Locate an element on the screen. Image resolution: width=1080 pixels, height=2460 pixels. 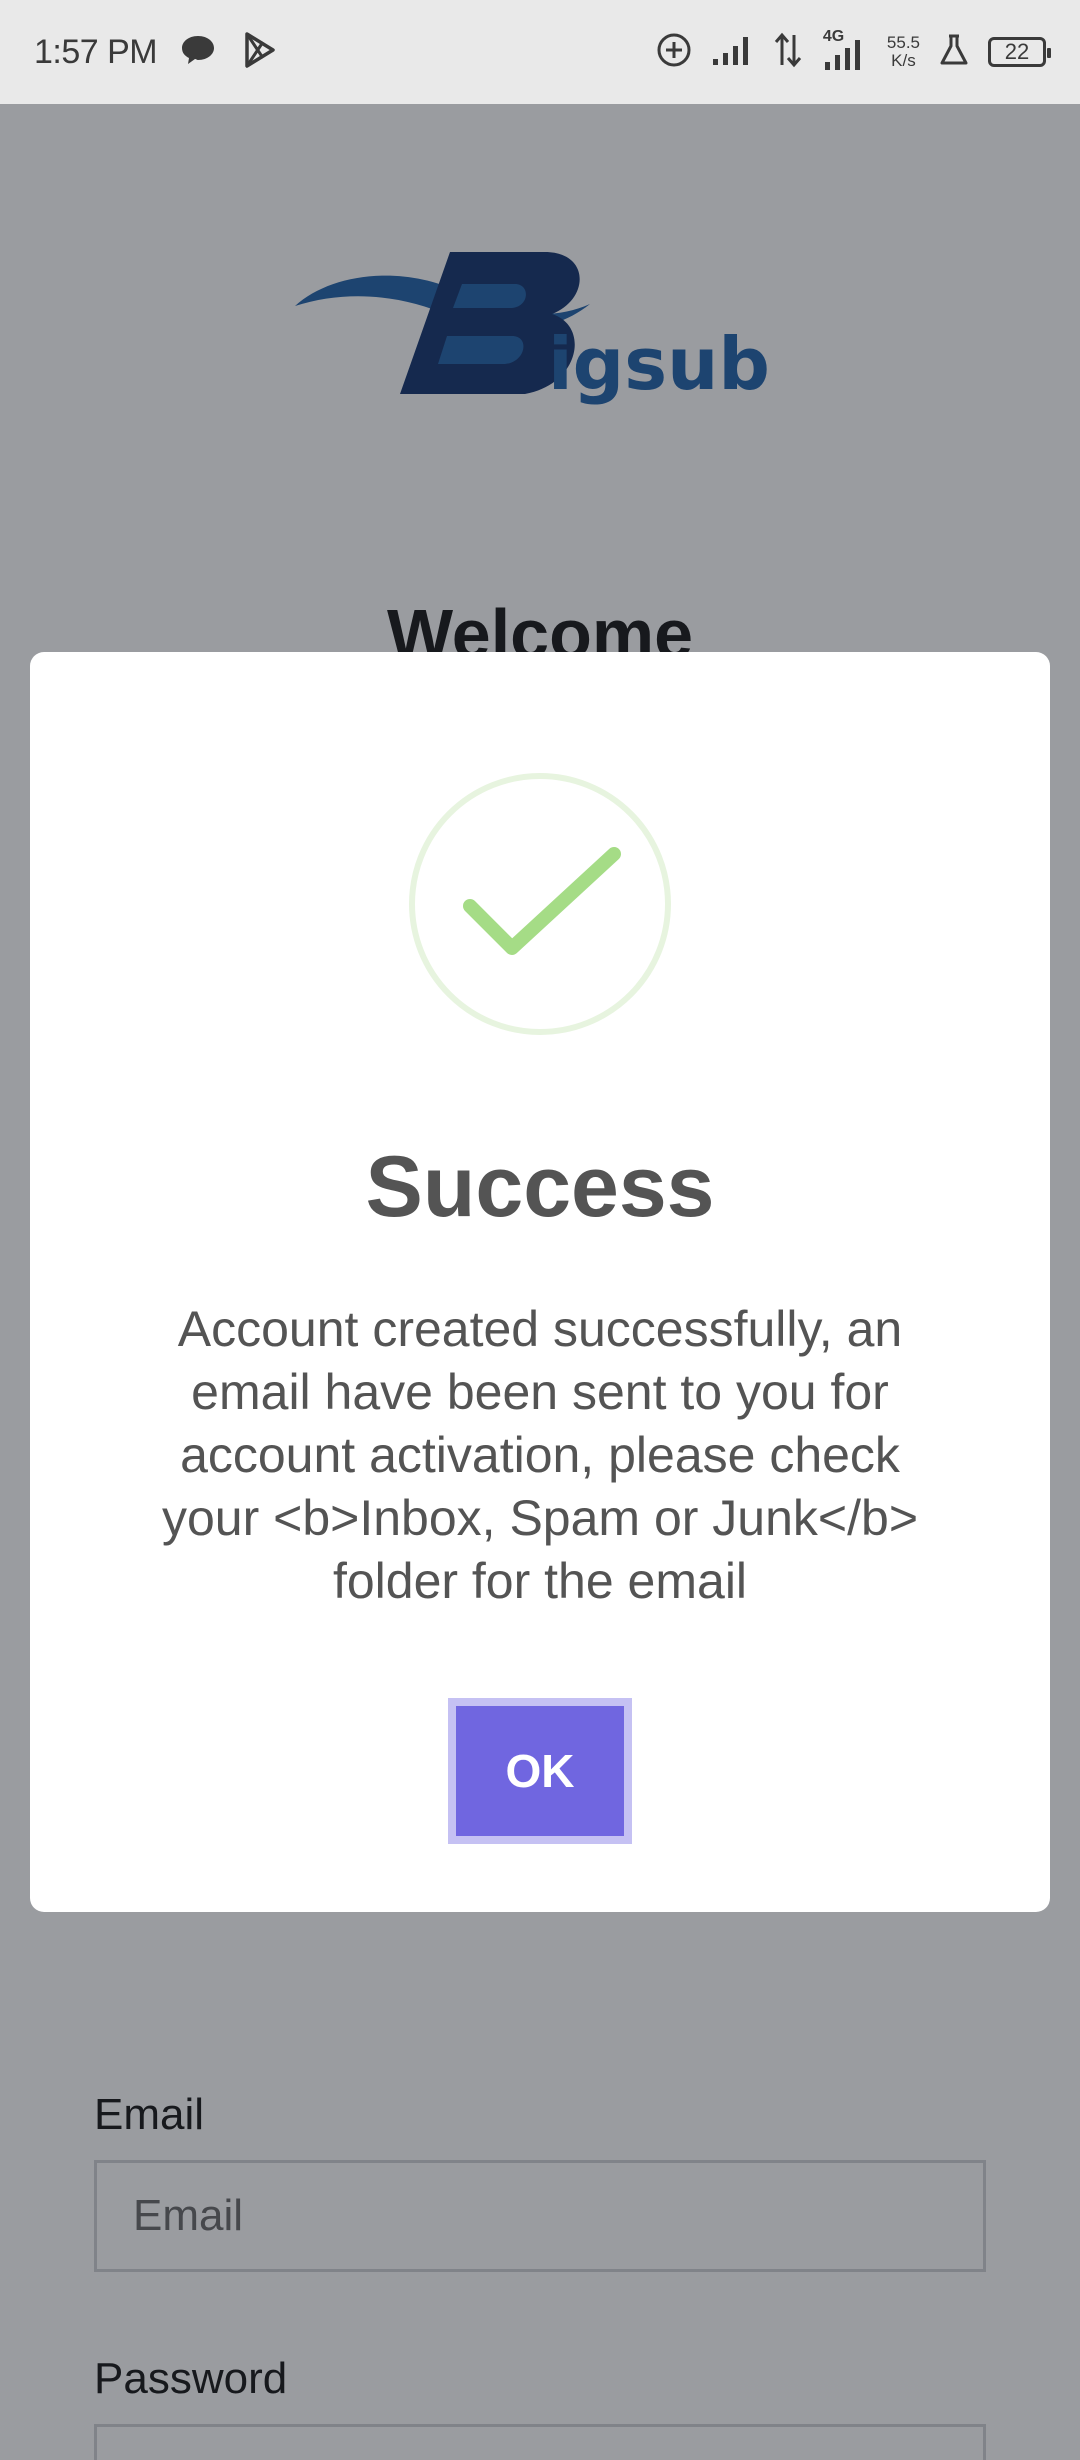
net-speed-value: 55.5 is located at coordinates (903, 42).